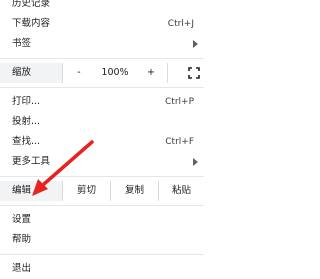  Describe the element at coordinates (31, 4) in the screenshot. I see `menu-item-history-label: 历史记录` at that location.